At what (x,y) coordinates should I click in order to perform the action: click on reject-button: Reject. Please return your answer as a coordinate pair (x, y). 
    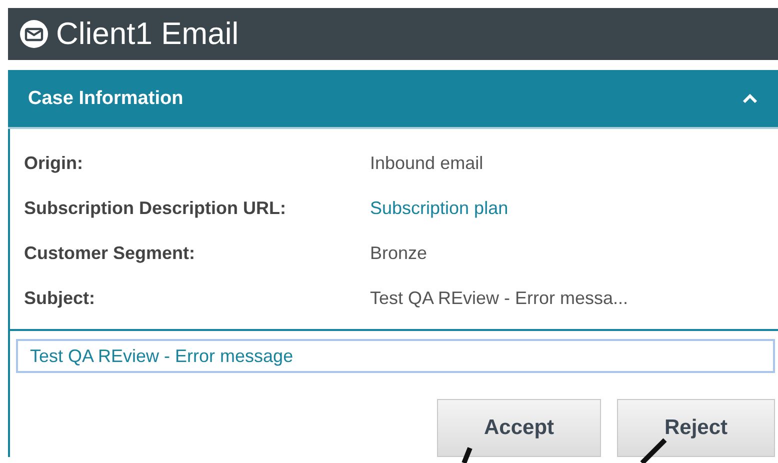
    Looking at the image, I should click on (696, 428).